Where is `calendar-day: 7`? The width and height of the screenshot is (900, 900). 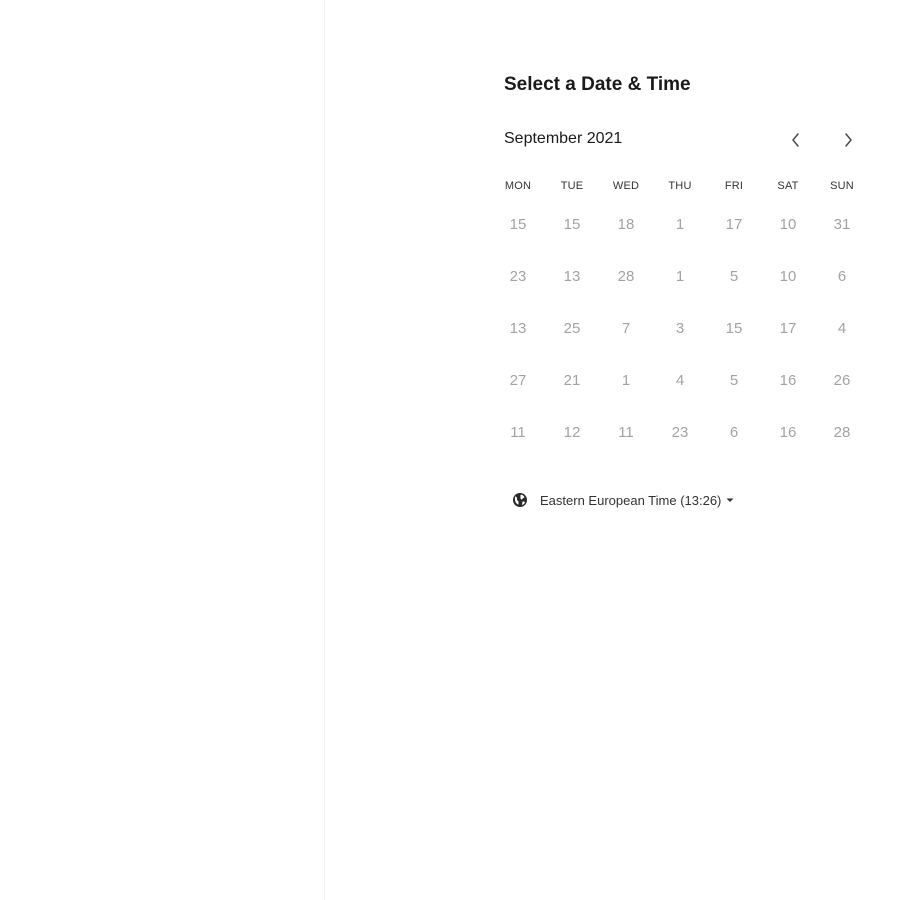
calendar-day: 7 is located at coordinates (626, 328).